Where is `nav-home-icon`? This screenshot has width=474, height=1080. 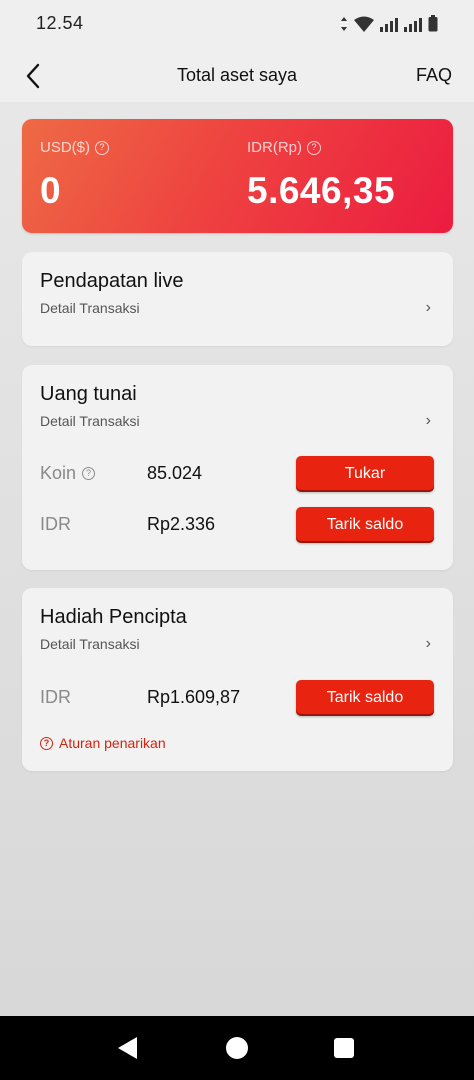
nav-home-icon is located at coordinates (237, 1048).